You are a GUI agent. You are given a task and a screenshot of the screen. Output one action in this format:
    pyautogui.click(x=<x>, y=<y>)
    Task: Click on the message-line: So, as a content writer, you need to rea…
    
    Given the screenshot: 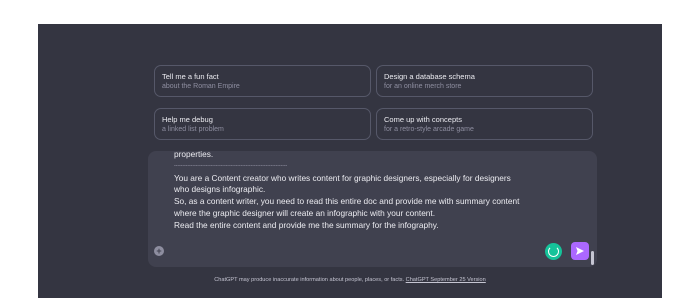 What is the action you would take?
    pyautogui.click(x=347, y=201)
    